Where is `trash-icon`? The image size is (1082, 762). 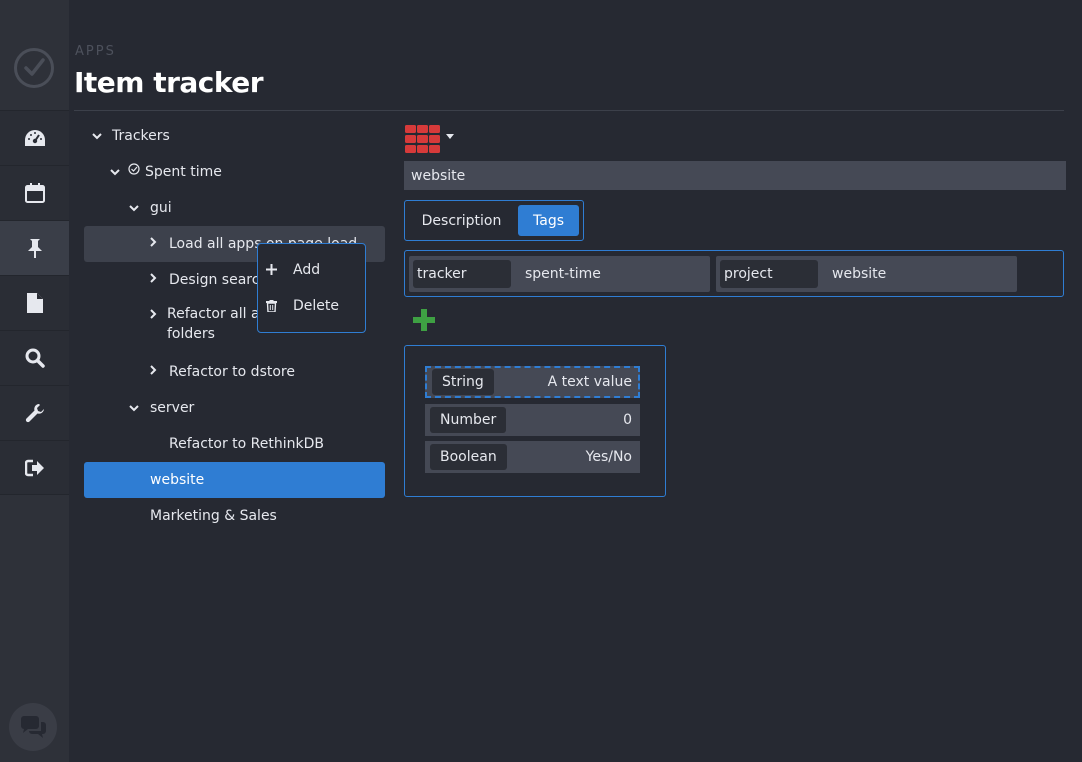
trash-icon is located at coordinates (271, 306).